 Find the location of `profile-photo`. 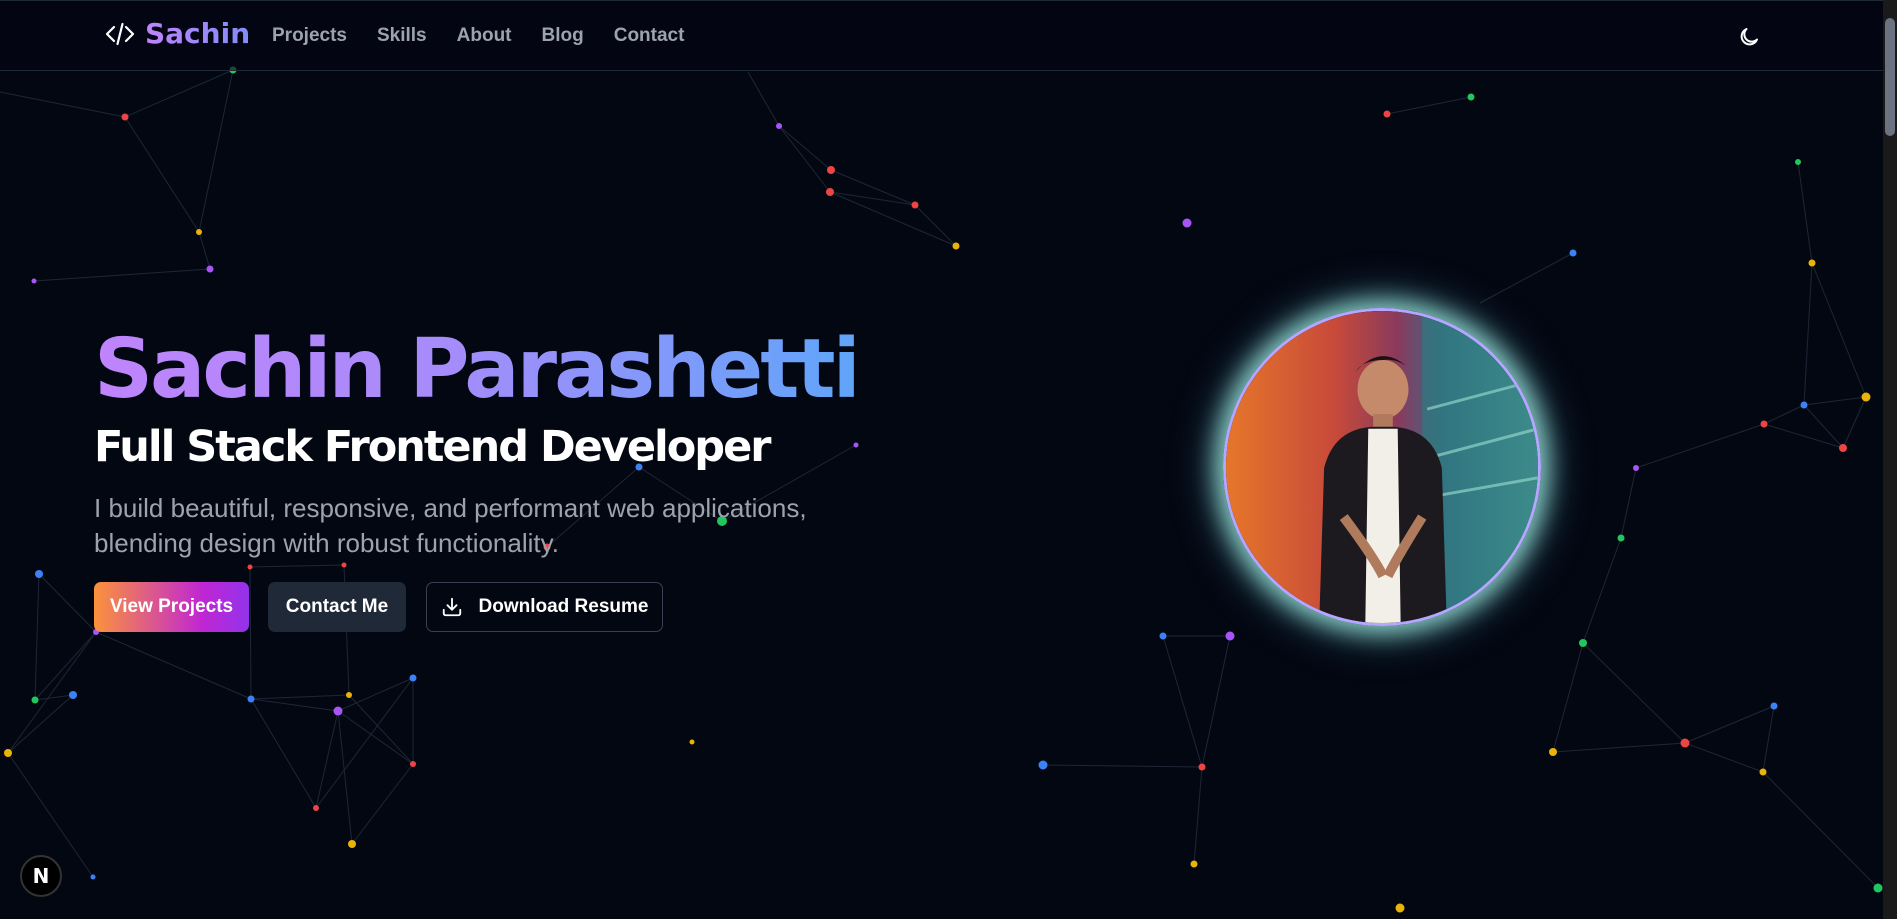

profile-photo is located at coordinates (1382, 467).